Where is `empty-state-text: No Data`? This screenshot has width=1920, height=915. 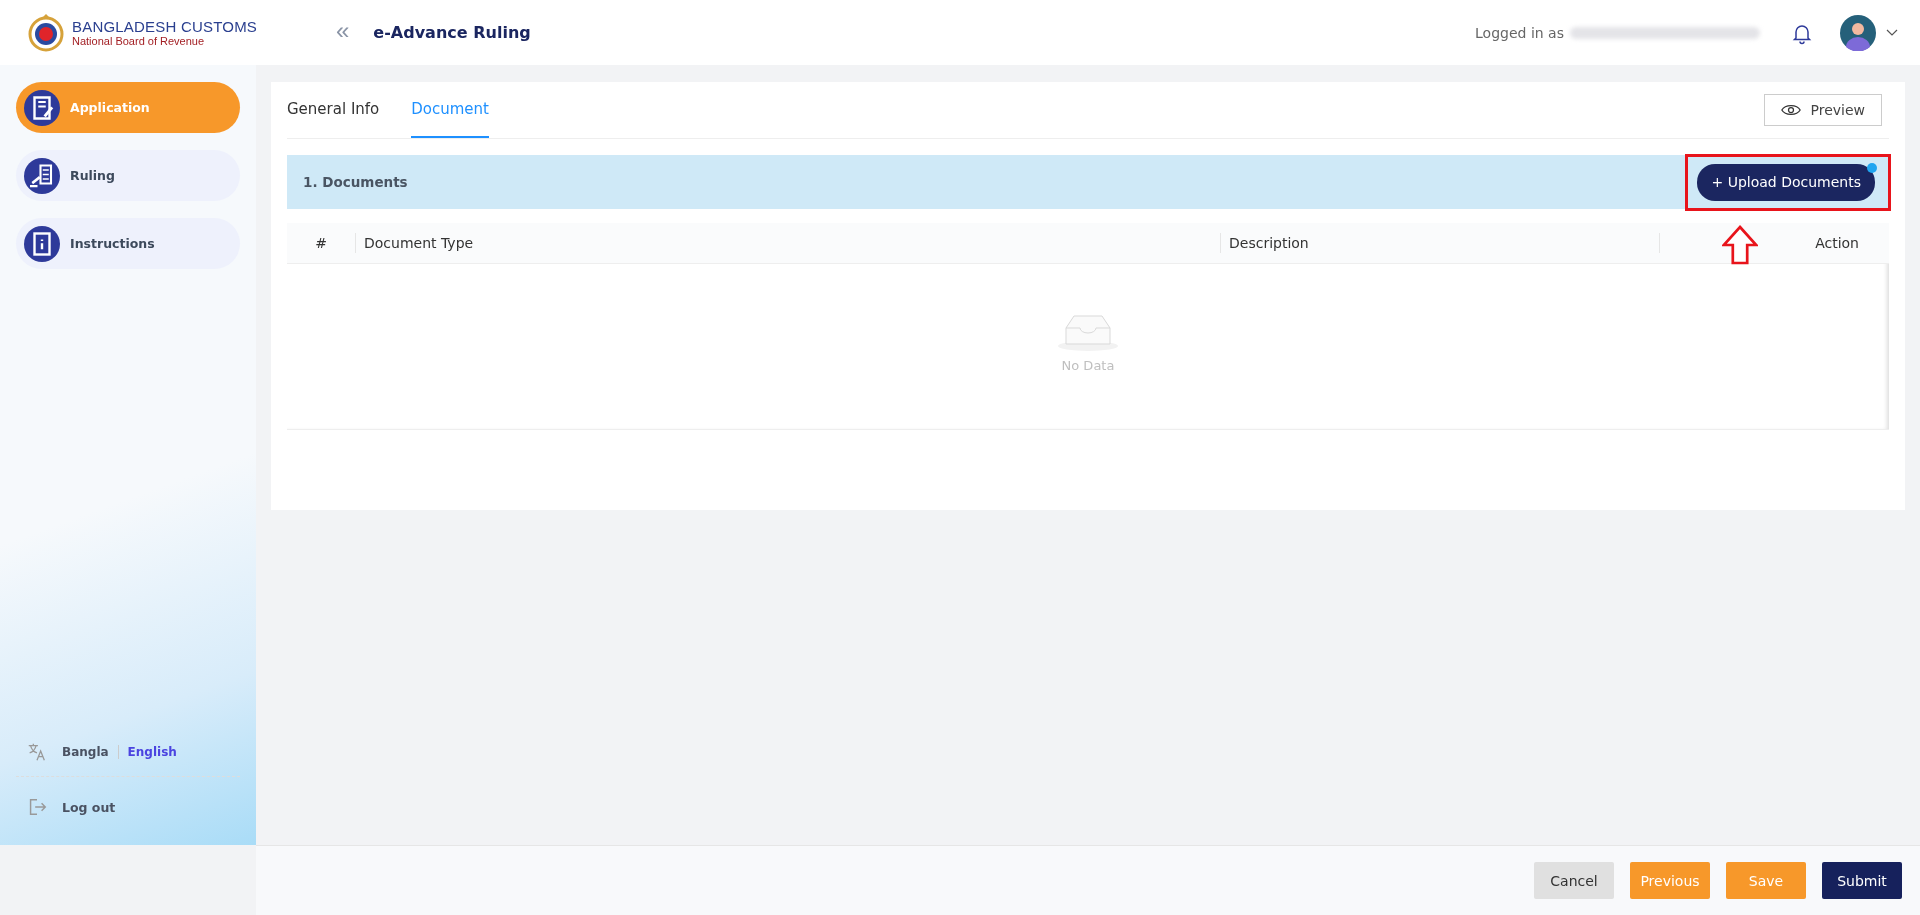 empty-state-text: No Data is located at coordinates (1088, 365).